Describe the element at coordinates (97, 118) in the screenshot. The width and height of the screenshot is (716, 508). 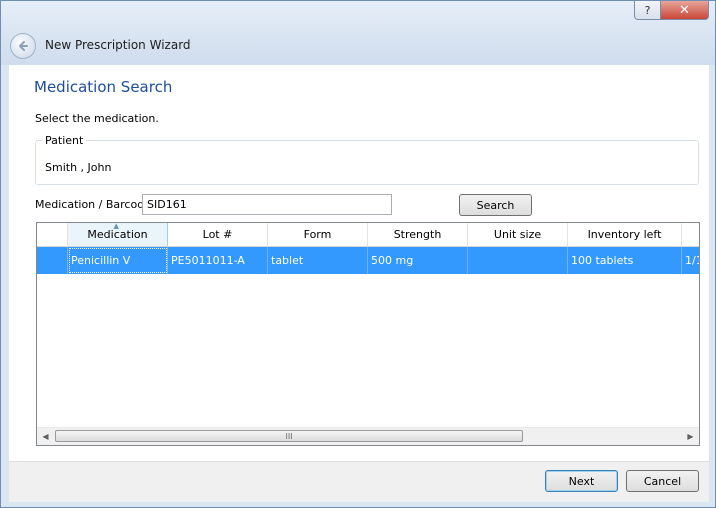
I see `instruction-text: Select the medication.` at that location.